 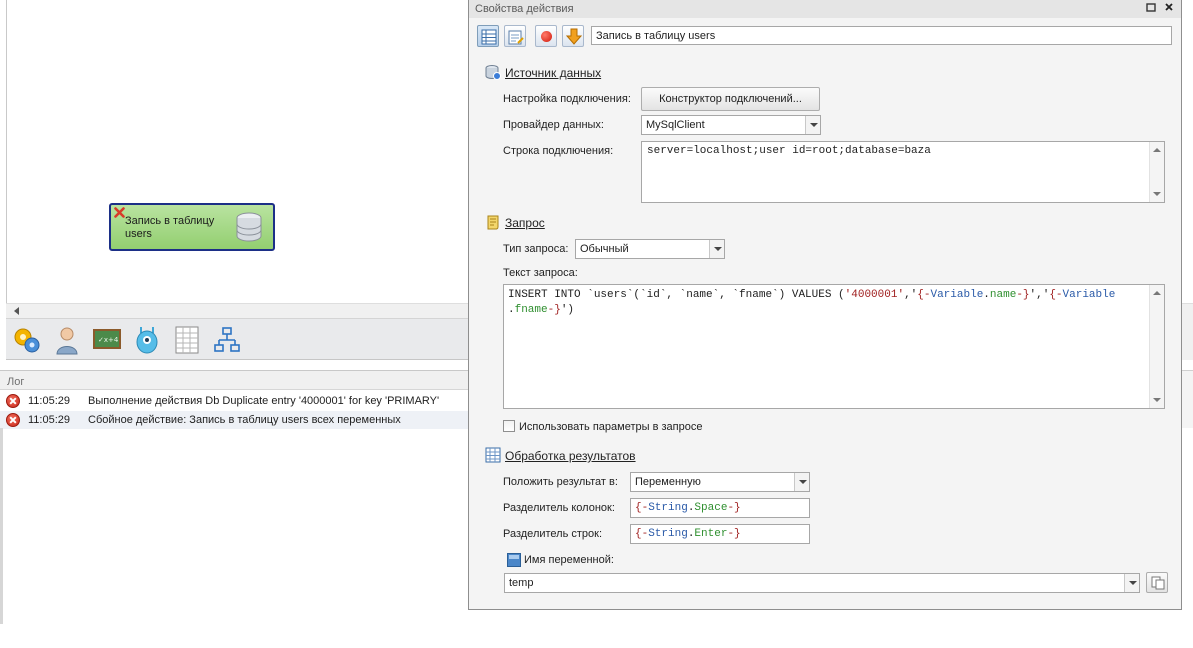 What do you see at coordinates (509, 426) in the screenshot?
I see `use-params-checkbox` at bounding box center [509, 426].